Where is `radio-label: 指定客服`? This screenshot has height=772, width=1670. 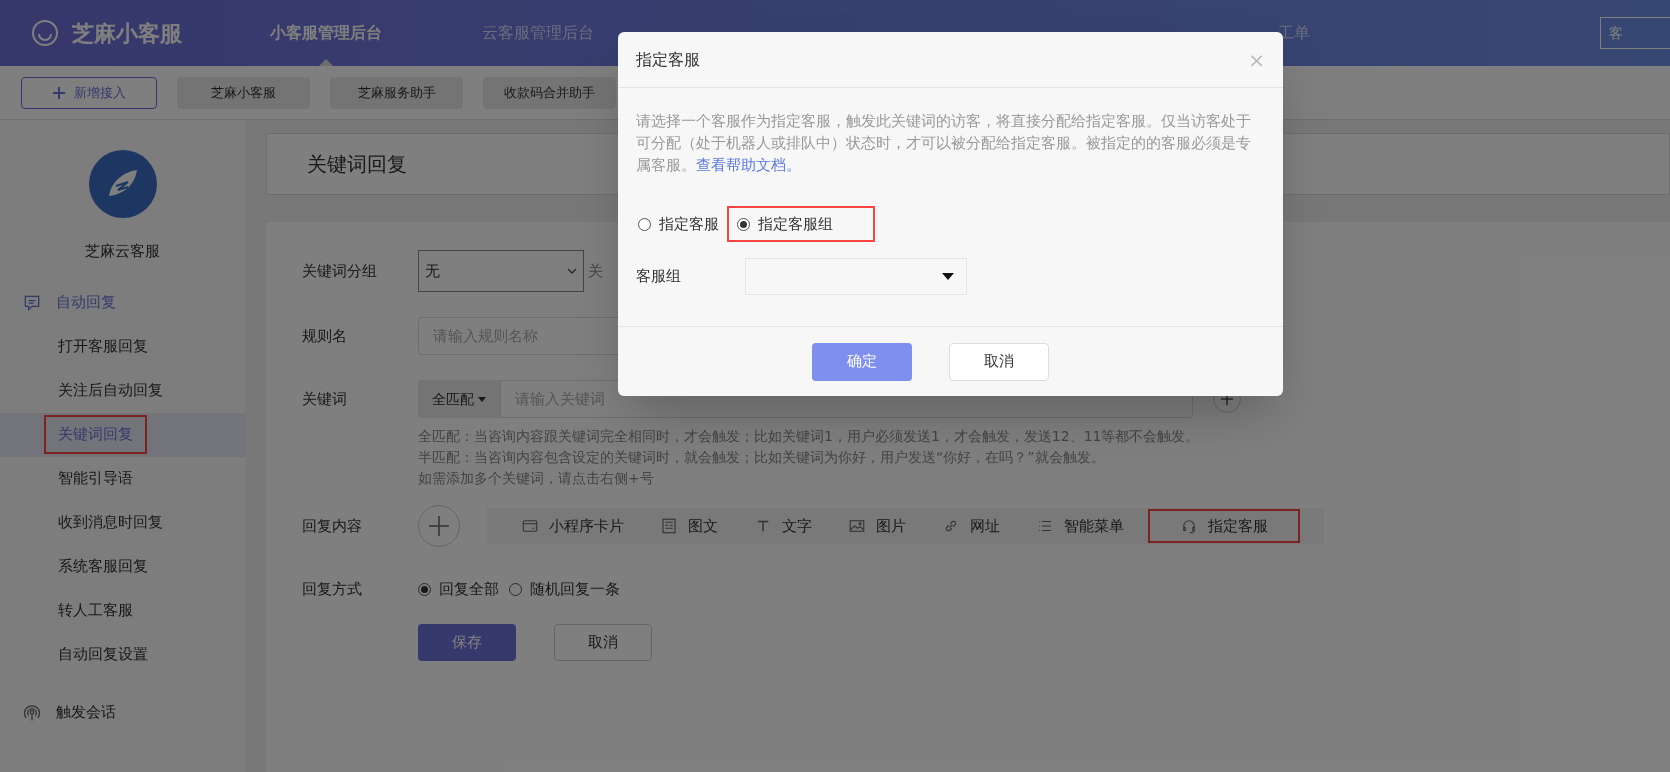
radio-label: 指定客服 is located at coordinates (689, 224).